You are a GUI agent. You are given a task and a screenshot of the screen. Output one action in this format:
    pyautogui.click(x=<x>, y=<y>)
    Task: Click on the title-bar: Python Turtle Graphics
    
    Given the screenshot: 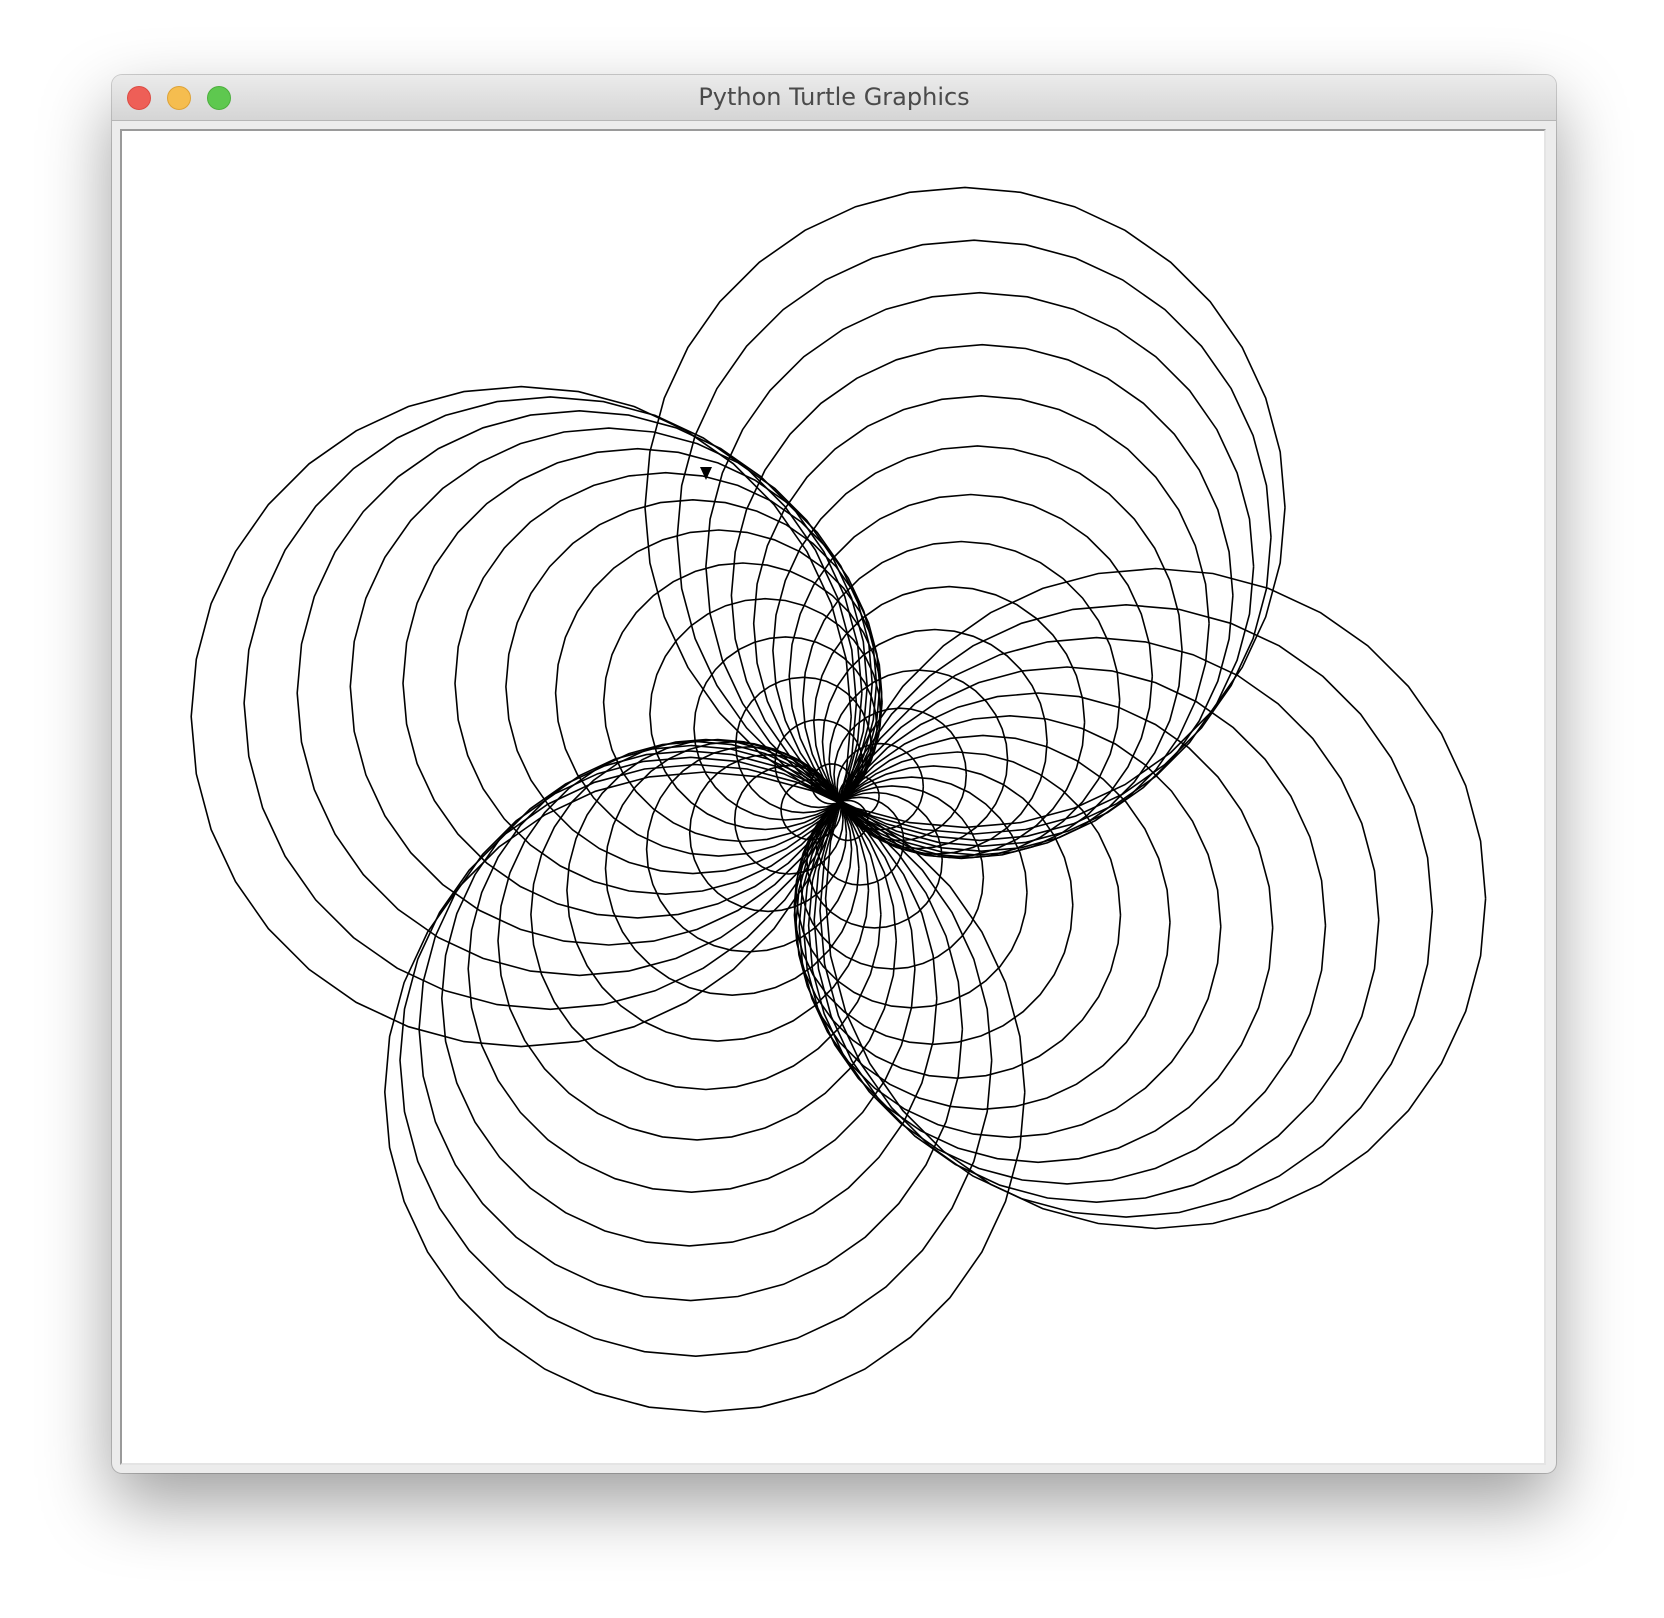 What is the action you would take?
    pyautogui.click(x=834, y=98)
    